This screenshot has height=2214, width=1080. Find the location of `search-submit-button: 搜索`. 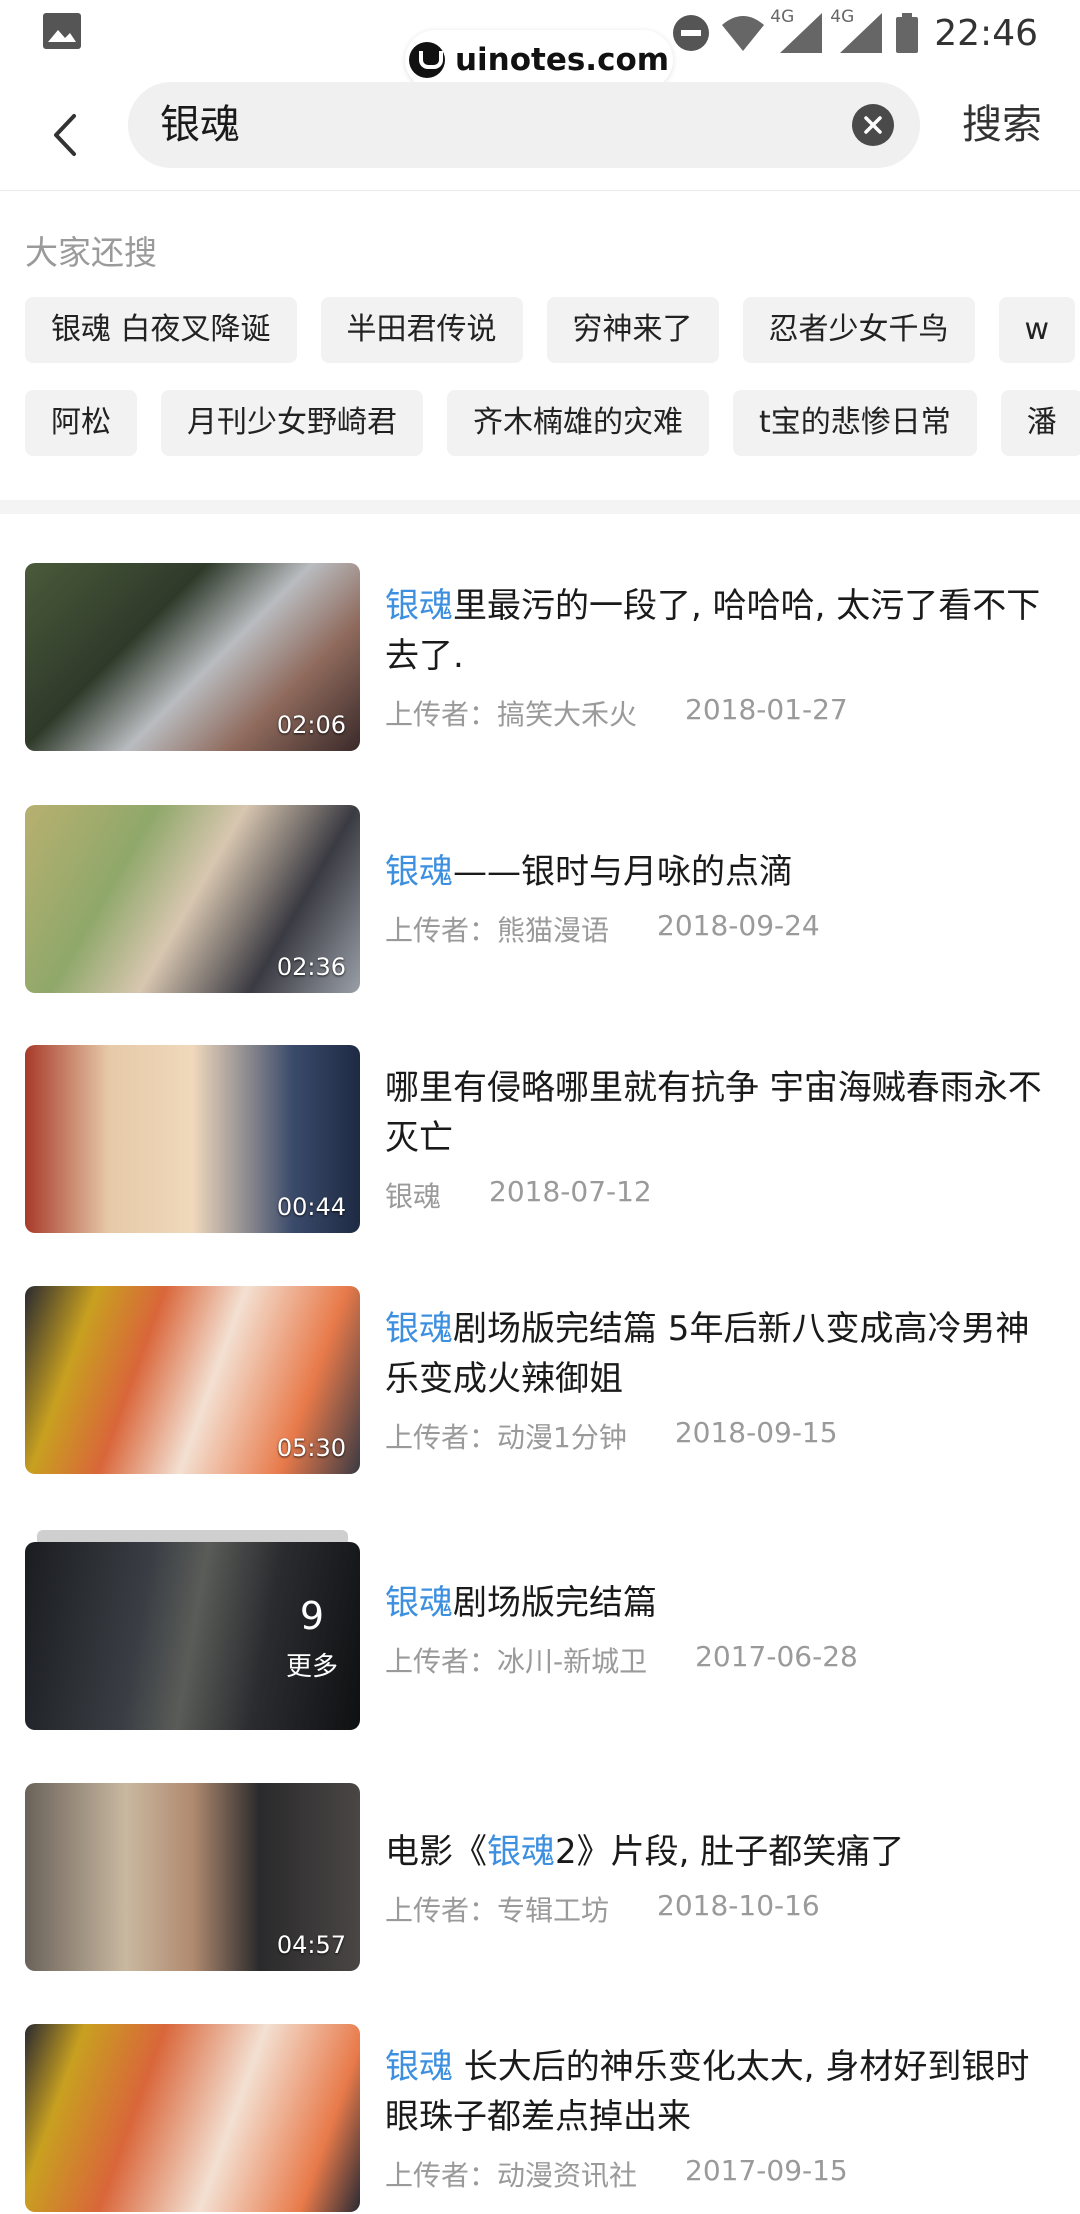

search-submit-button: 搜索 is located at coordinates (1002, 125).